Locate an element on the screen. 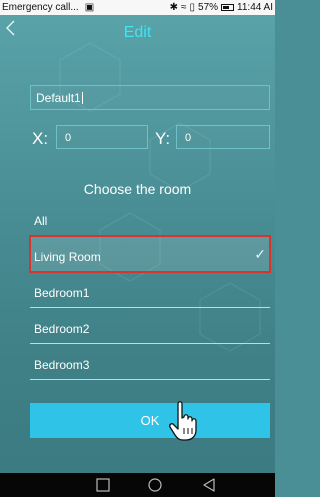 This screenshot has width=320, height=497. room-item-label: Bedroom3 is located at coordinates (62, 365).